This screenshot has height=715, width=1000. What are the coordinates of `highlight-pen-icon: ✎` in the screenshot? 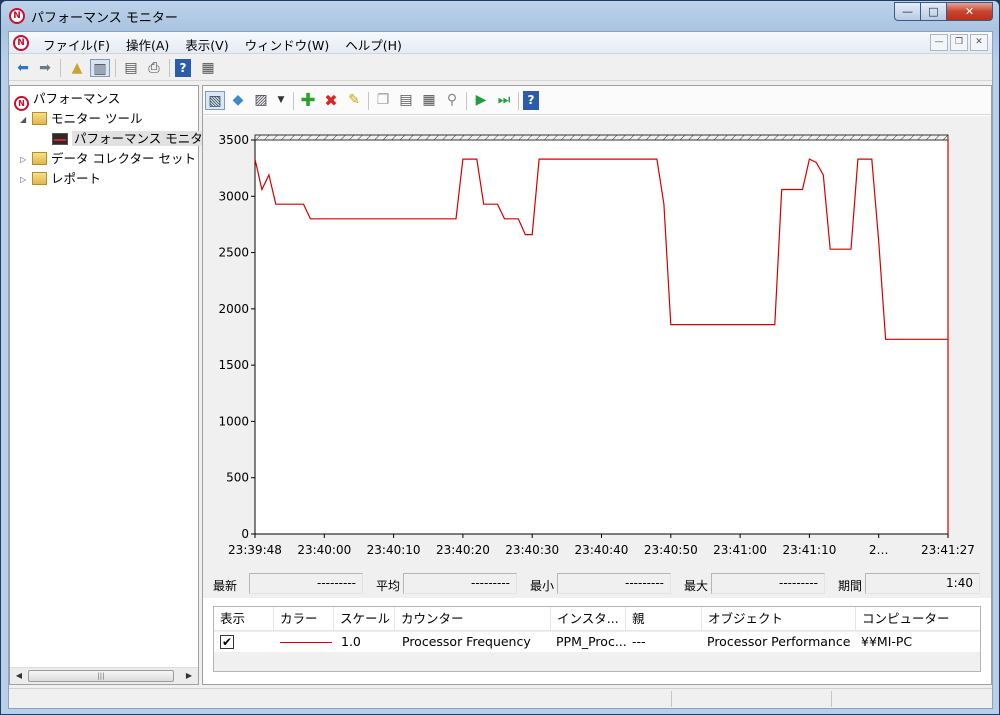 It's located at (354, 100).